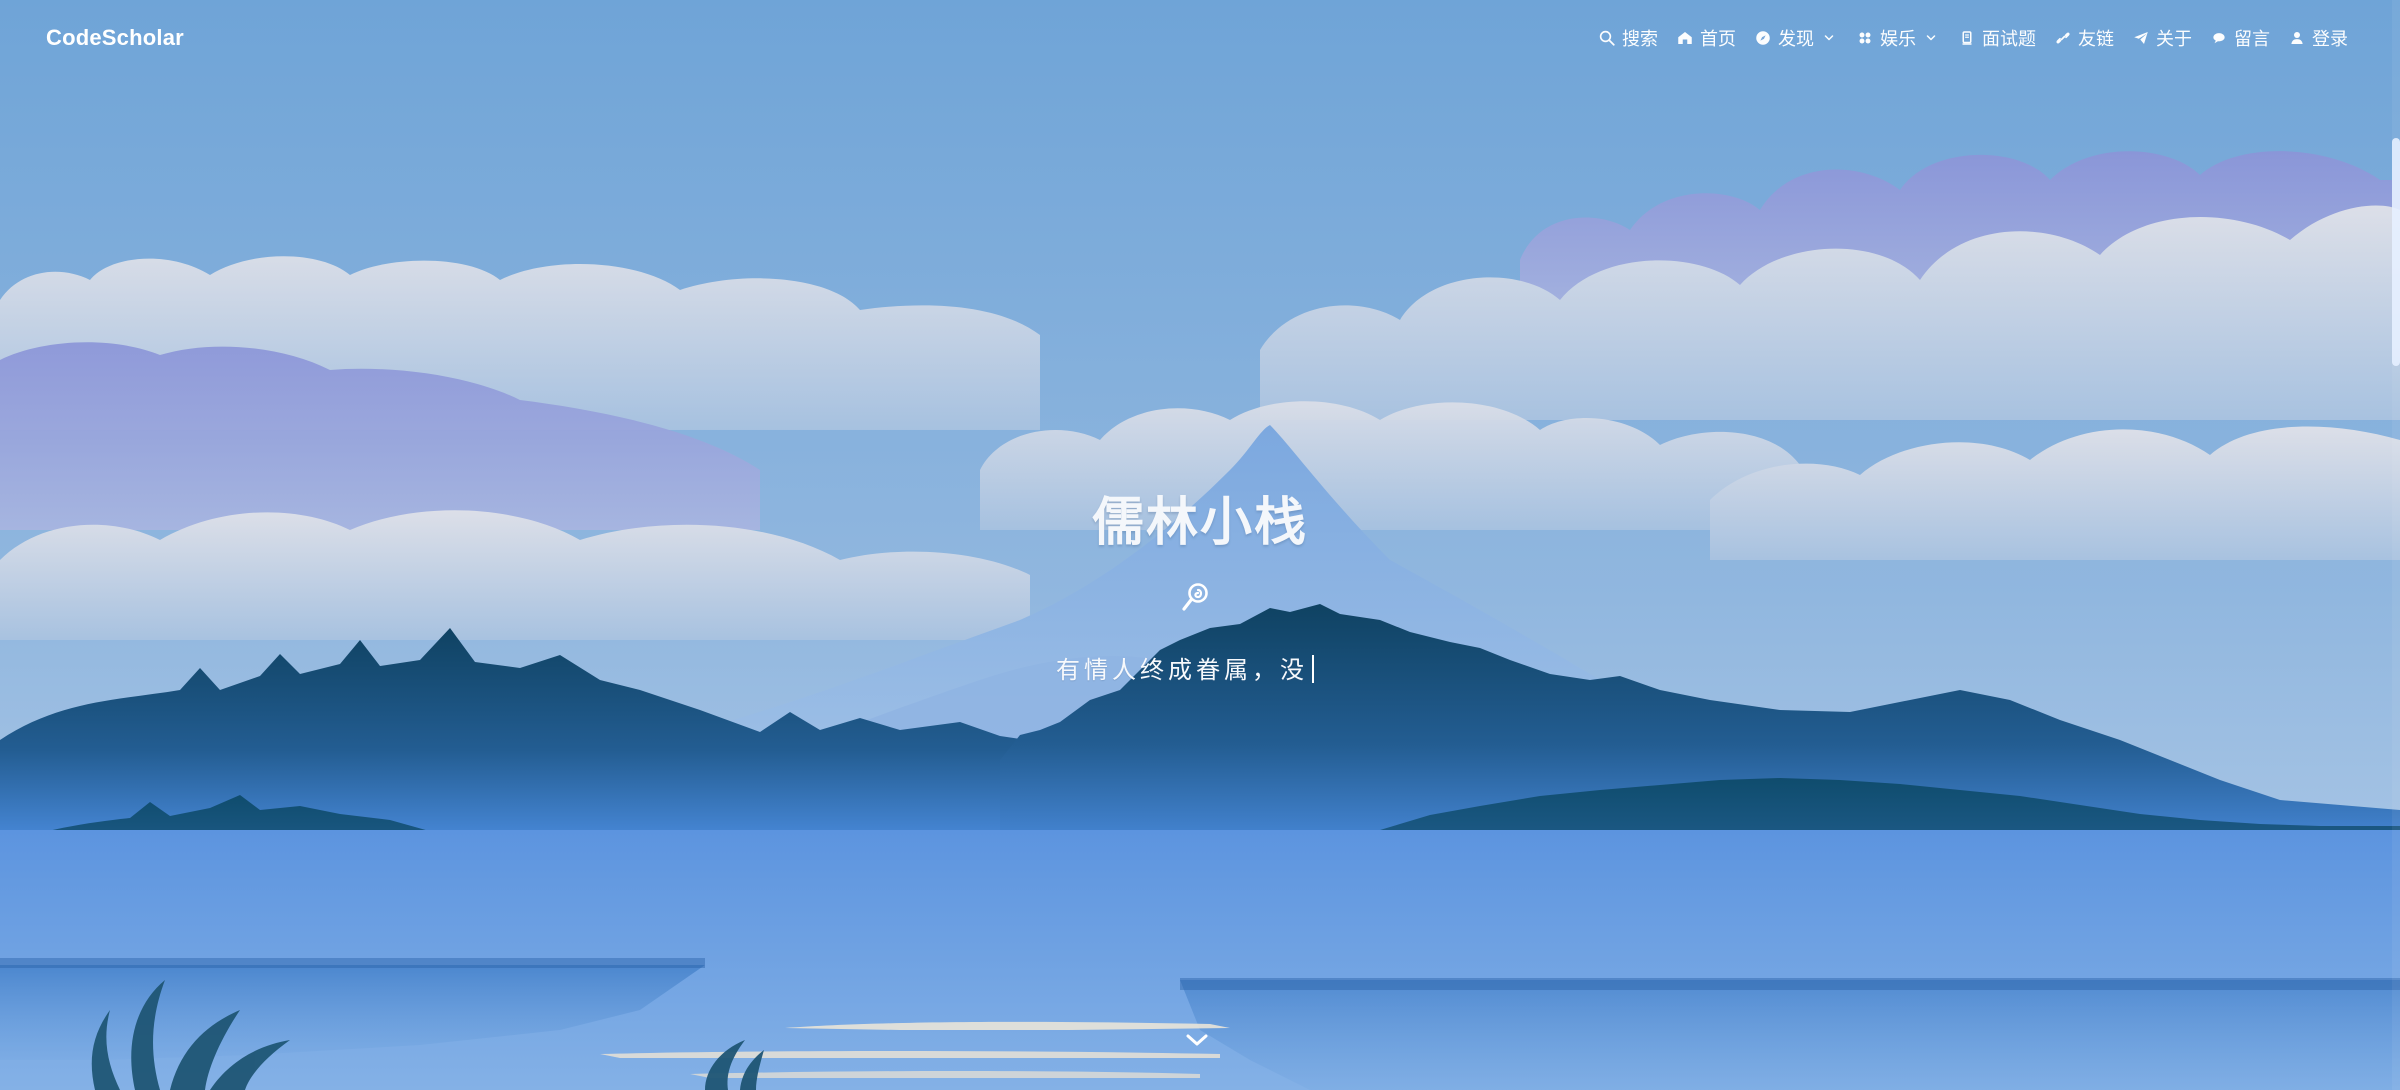  I want to click on nav-item-search: 搜索, so click(1628, 38).